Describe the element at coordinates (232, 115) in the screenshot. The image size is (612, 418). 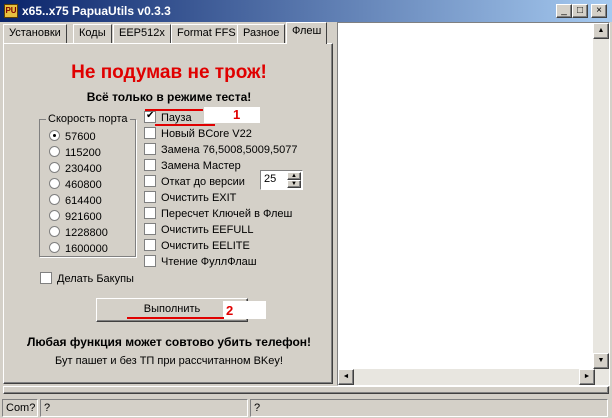
I see `annotation-1-box` at that location.